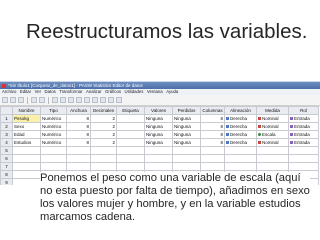 This screenshot has width=320, height=240. Describe the element at coordinates (303, 110) in the screenshot. I see `column-header-rol: Rol` at that location.